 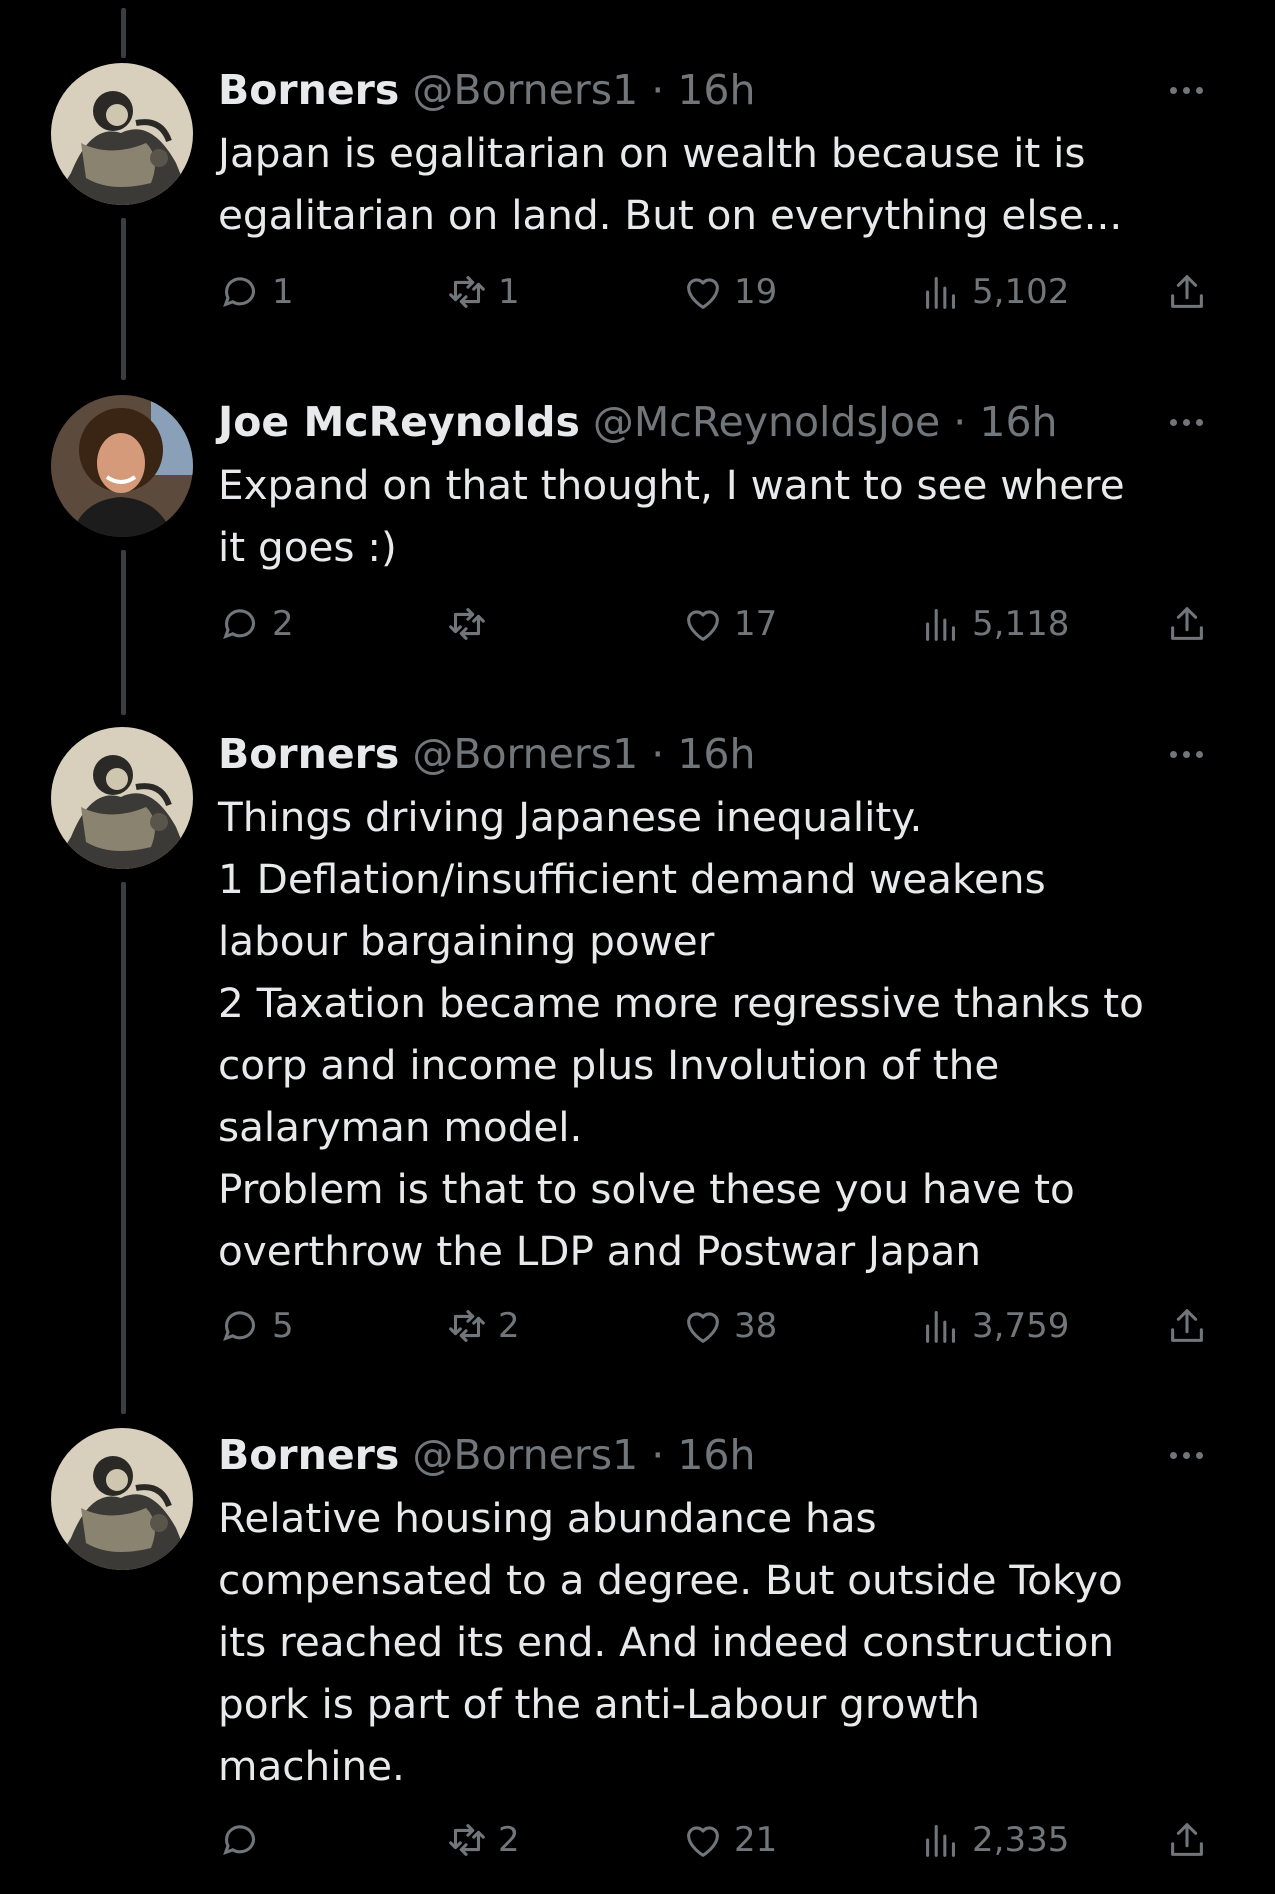 I want to click on tweet-text-line: 1 Deflation/insufficient demand weakens, so click(x=632, y=879).